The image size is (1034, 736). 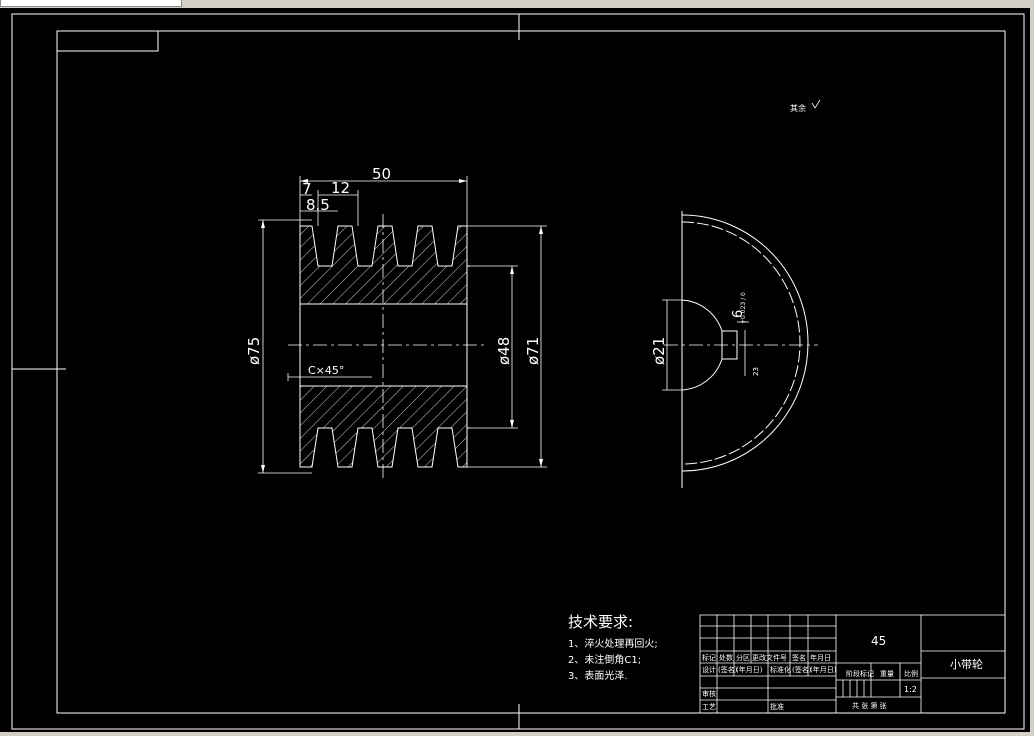 I want to click on title-scale: 1:2, so click(x=910, y=689).